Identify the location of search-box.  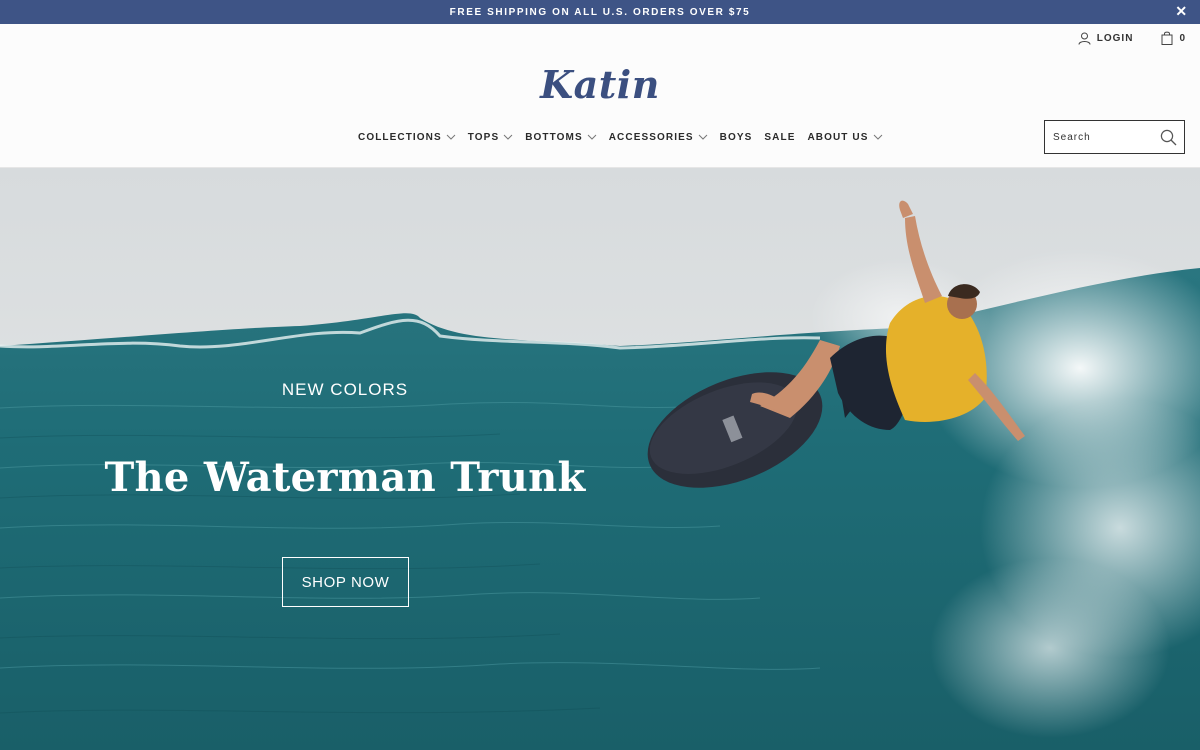
(1114, 137).